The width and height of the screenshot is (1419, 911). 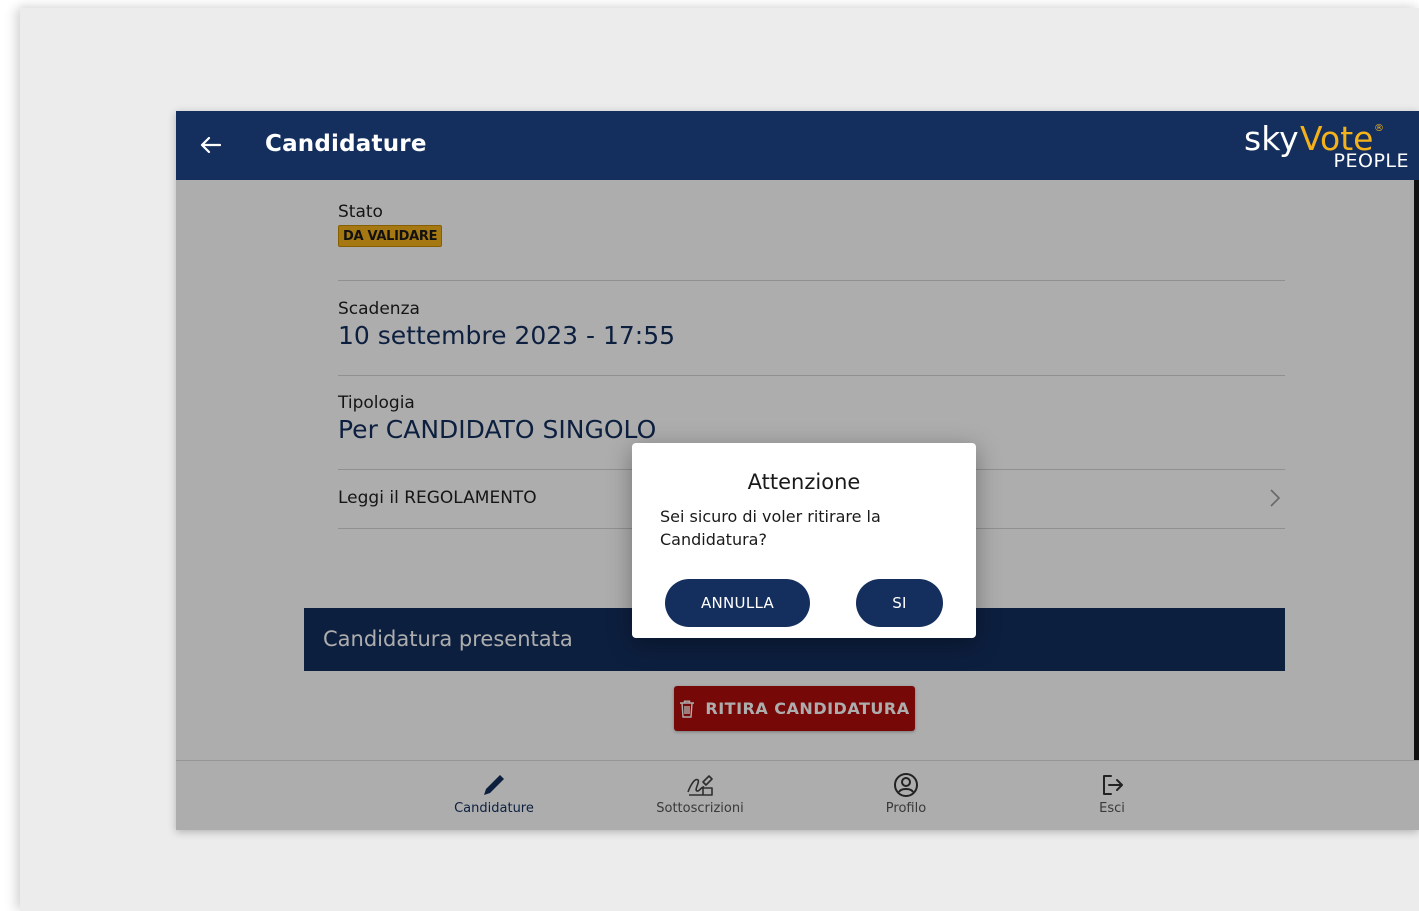 I want to click on arrow-left-icon, so click(x=210, y=145).